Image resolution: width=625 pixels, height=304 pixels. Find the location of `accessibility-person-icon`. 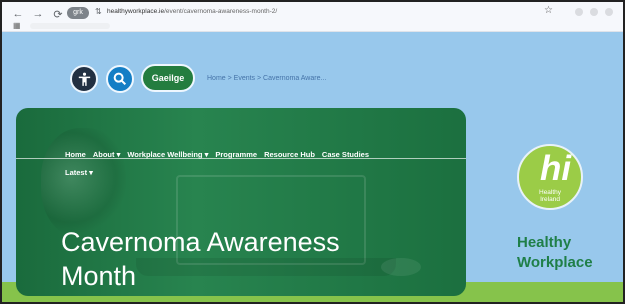

accessibility-person-icon is located at coordinates (84, 79).